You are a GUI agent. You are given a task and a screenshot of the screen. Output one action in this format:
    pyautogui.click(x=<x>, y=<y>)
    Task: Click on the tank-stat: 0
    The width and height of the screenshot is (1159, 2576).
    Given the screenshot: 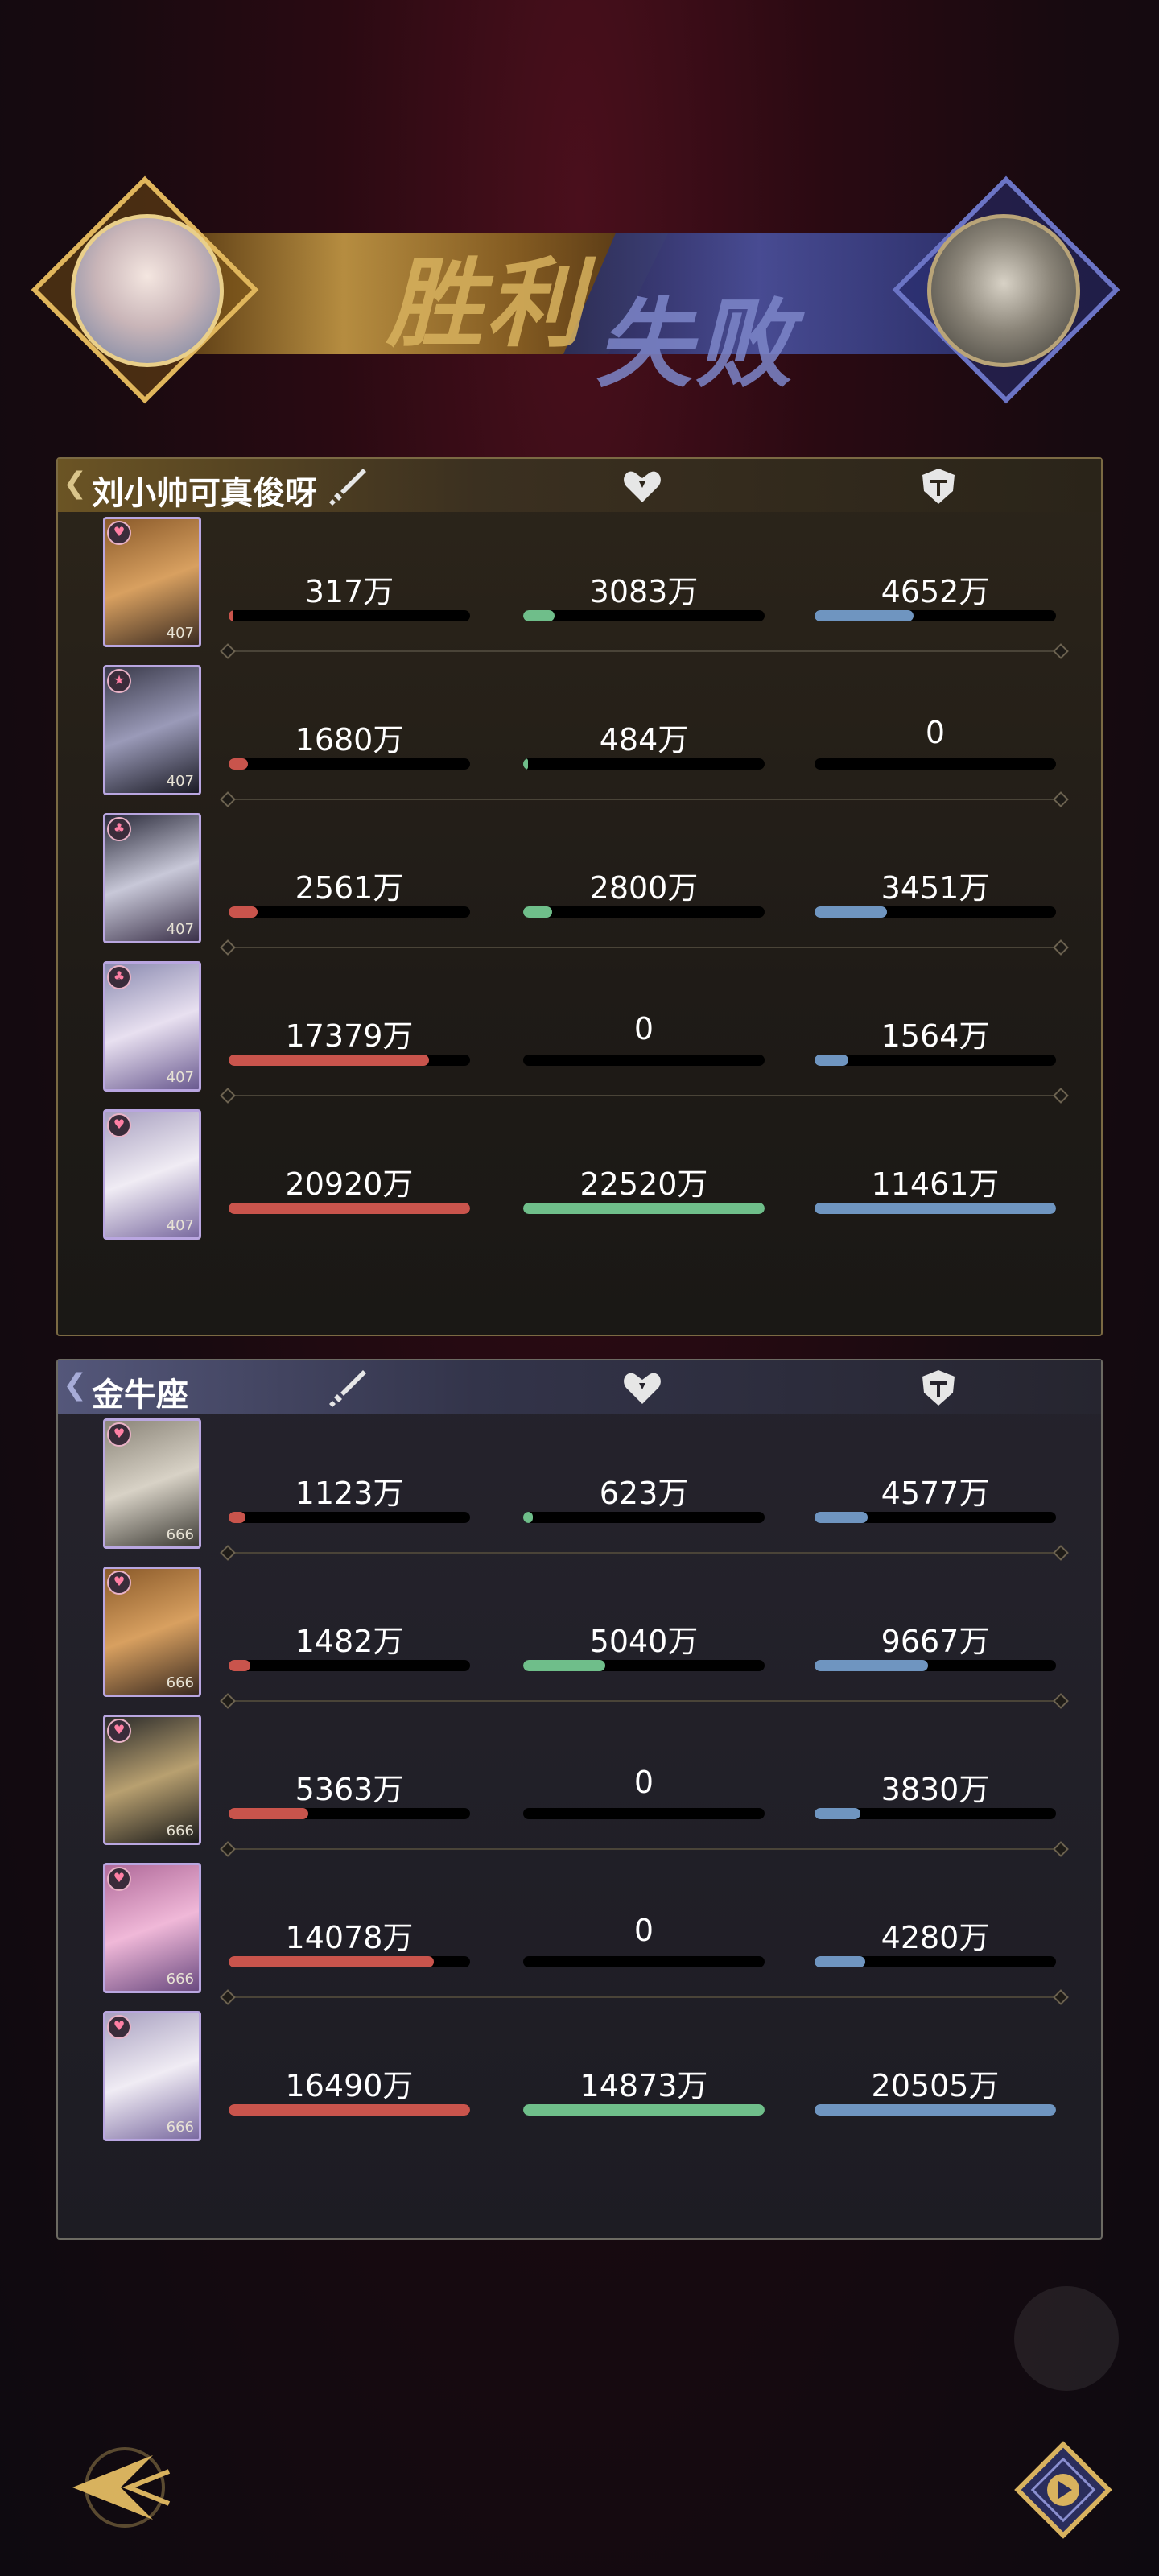 What is the action you would take?
    pyautogui.click(x=935, y=742)
    